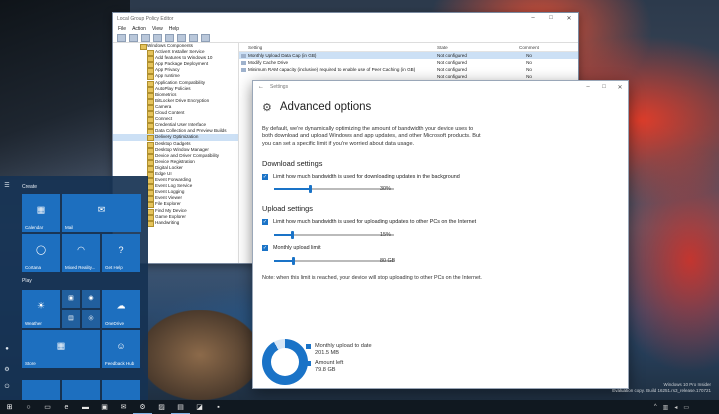  What do you see at coordinates (339, 366) in the screenshot?
I see `legend-left: Amount left 79.8 GB` at bounding box center [339, 366].